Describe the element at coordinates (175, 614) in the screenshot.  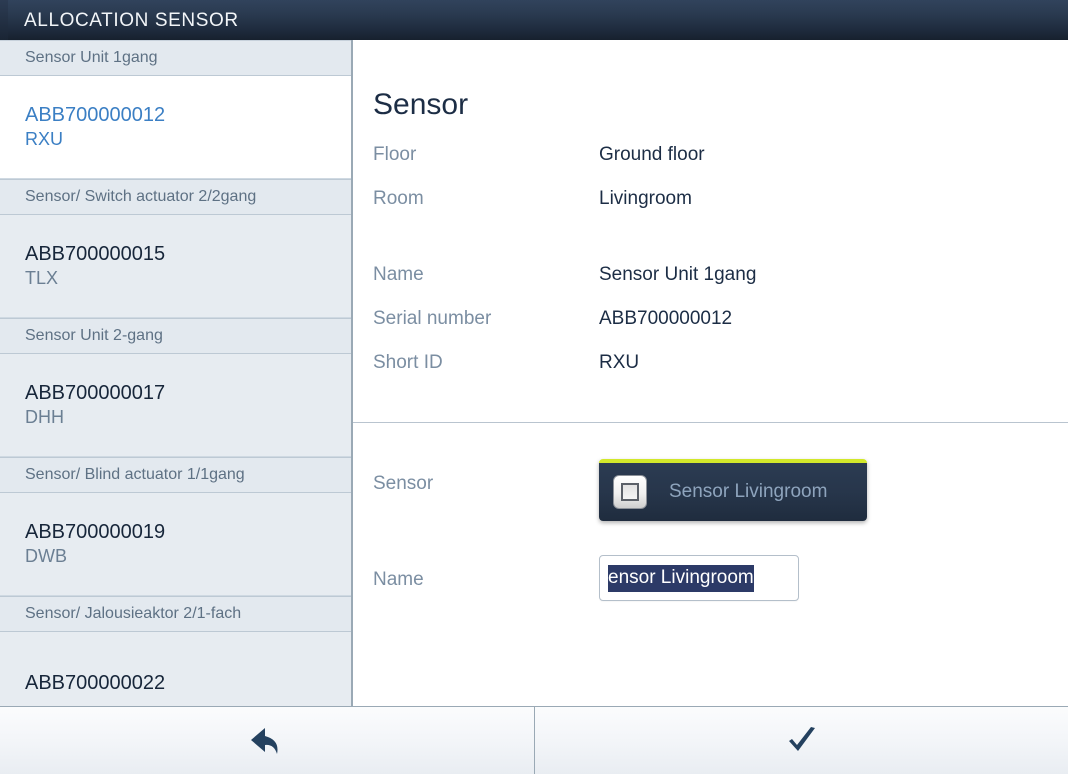
I see `device-group-header: Sensor/ Jalousieaktor 2/1-fach` at that location.